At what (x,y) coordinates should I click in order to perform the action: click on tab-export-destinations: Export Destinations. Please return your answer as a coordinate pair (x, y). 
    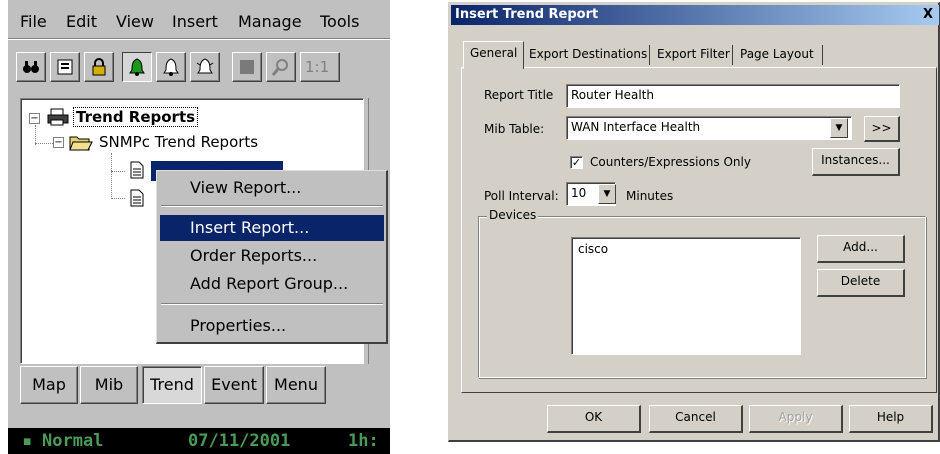
    Looking at the image, I should click on (588, 55).